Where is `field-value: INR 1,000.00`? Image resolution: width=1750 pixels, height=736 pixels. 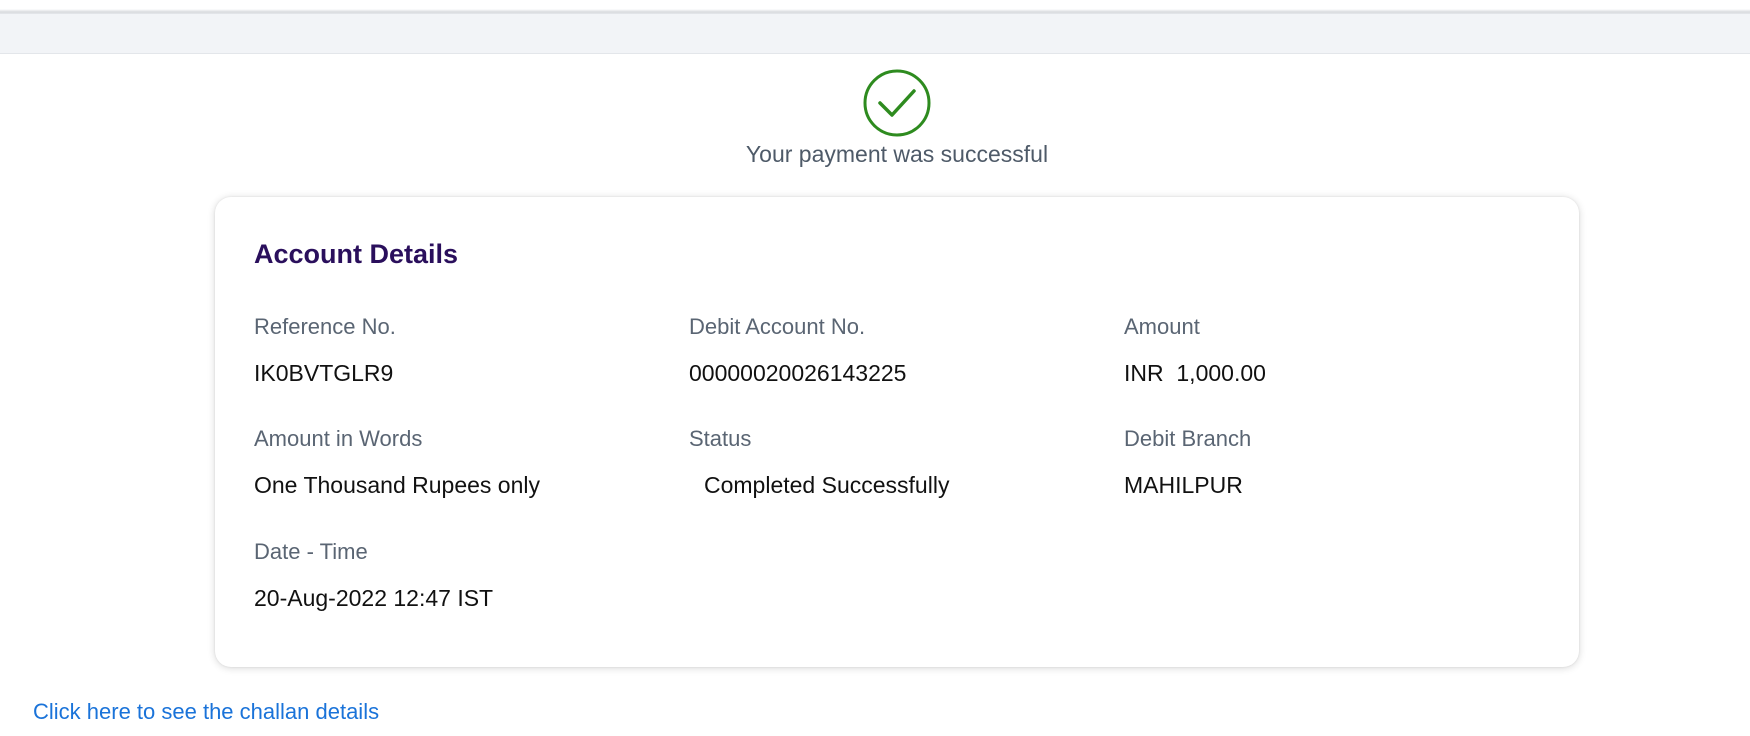 field-value: INR 1,000.00 is located at coordinates (1195, 373).